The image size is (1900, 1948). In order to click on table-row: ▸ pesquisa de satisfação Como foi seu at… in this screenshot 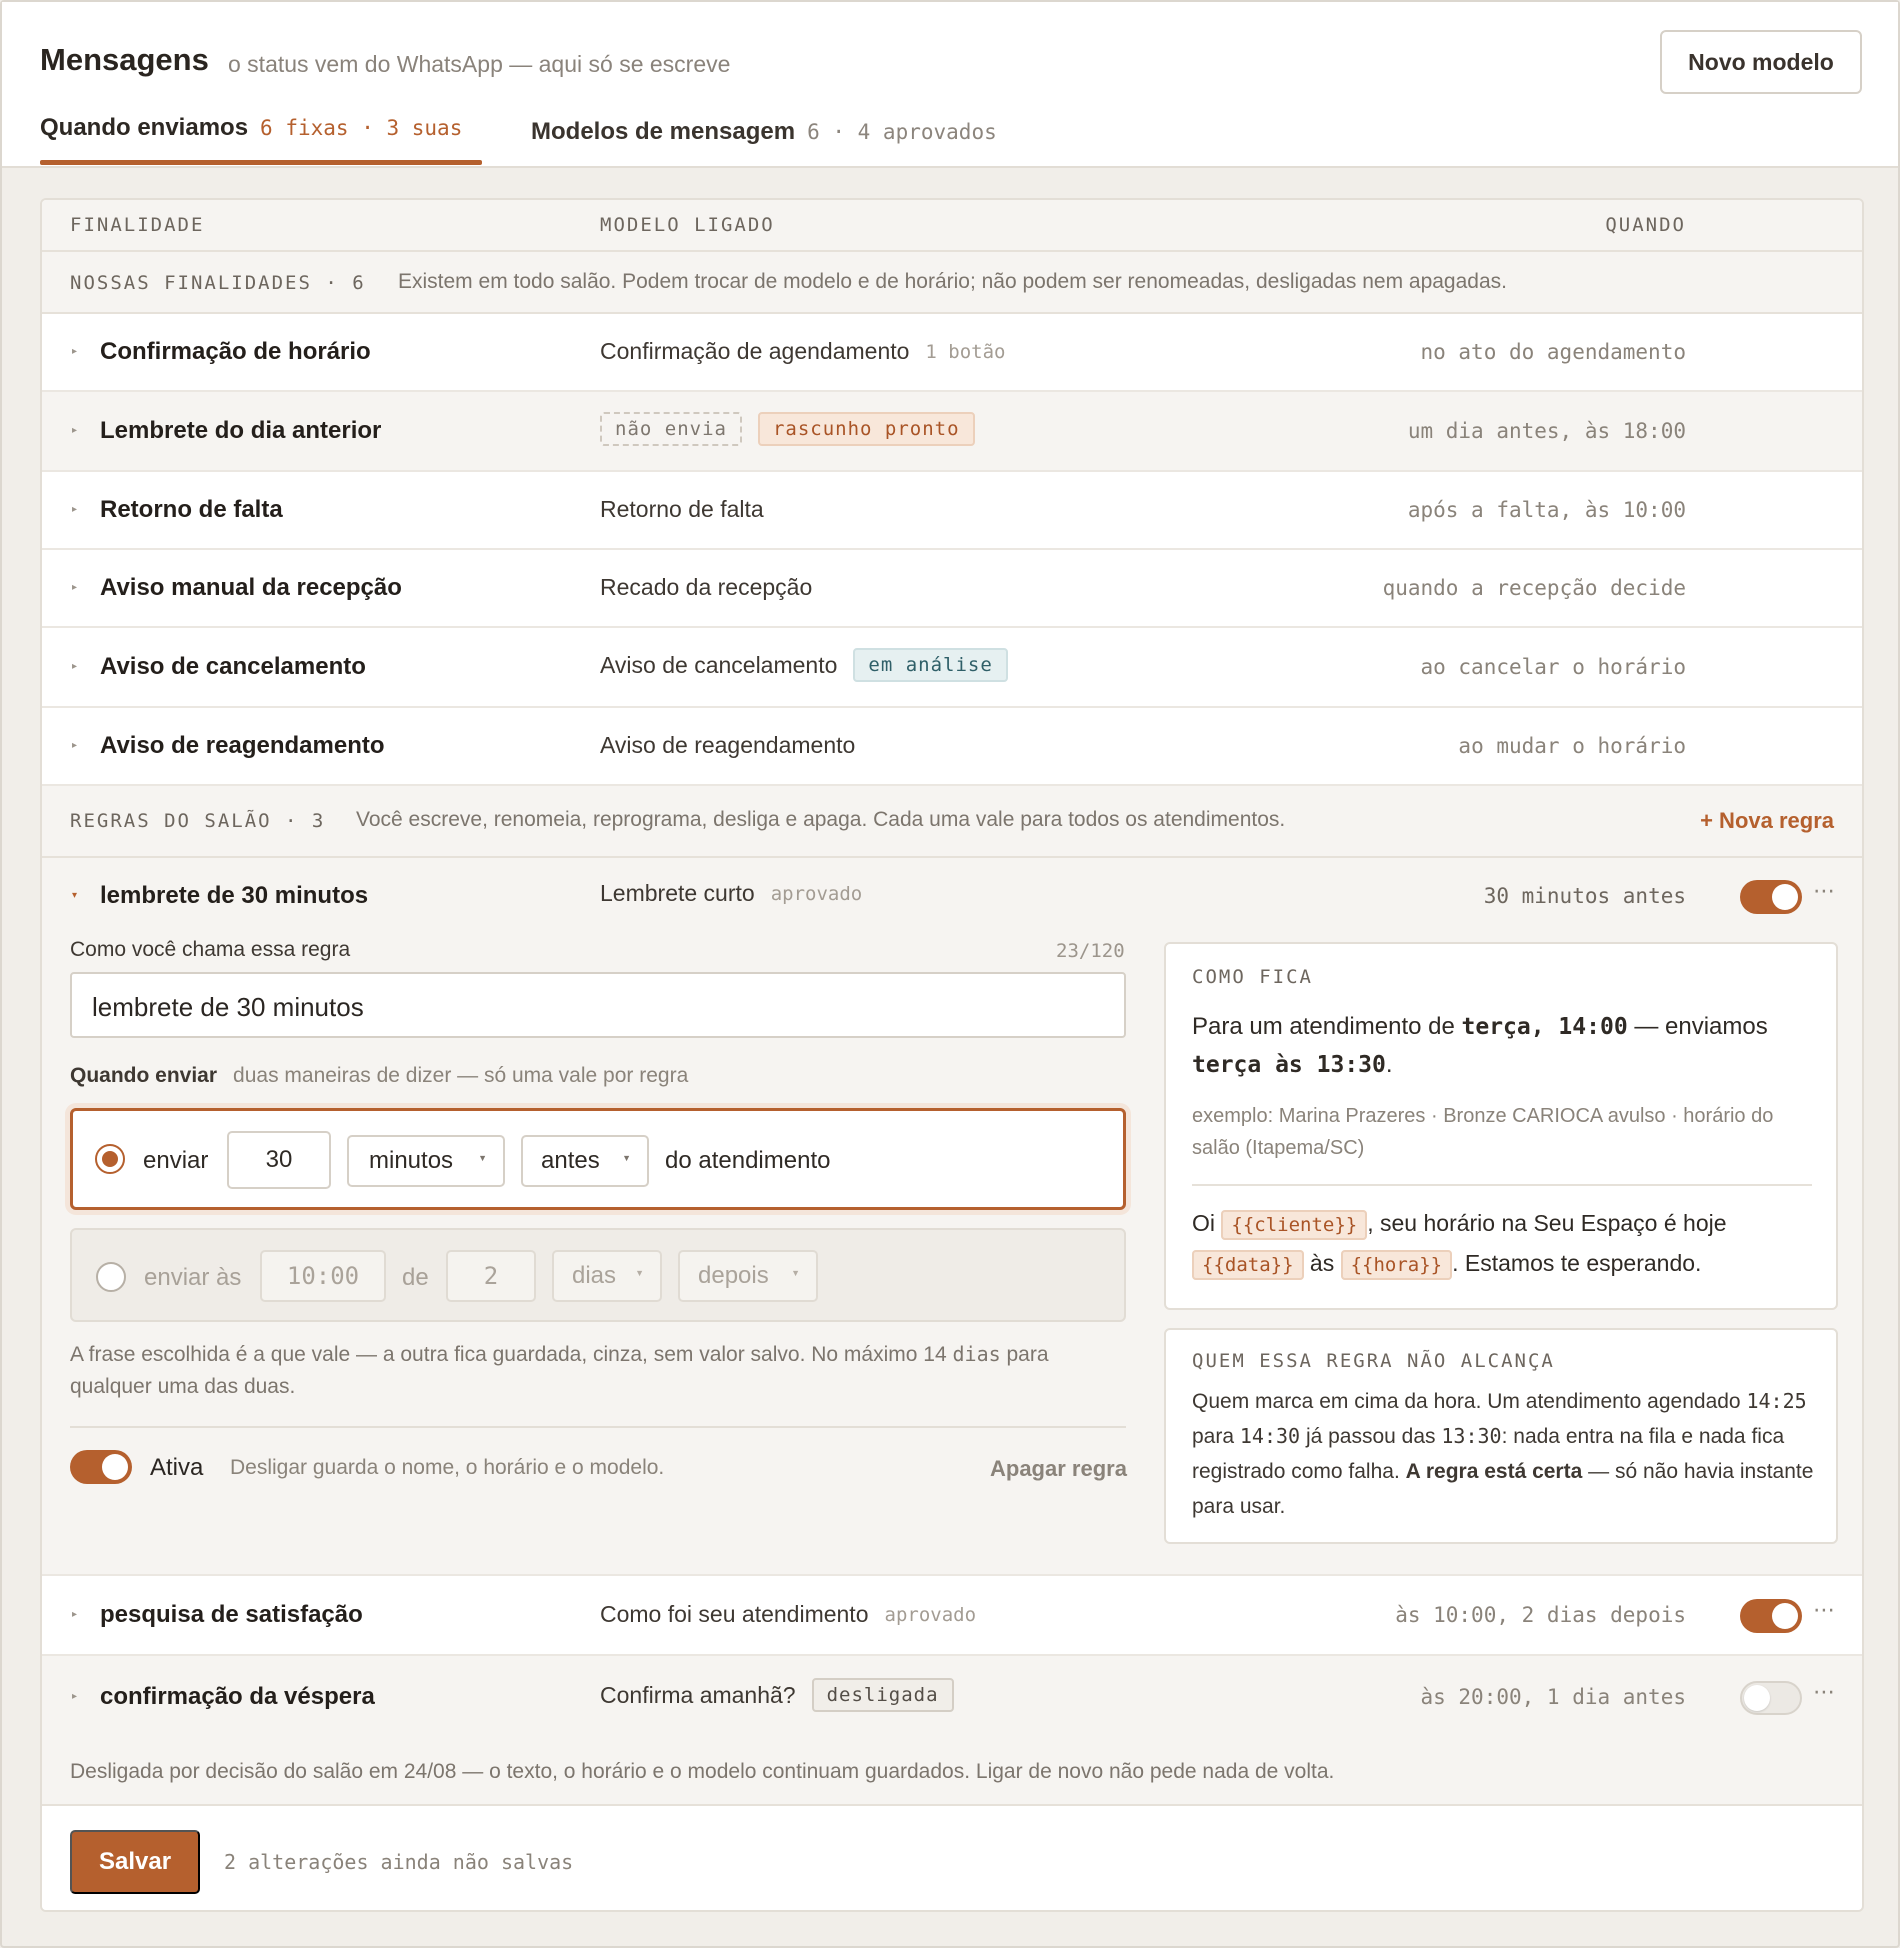, I will do `click(952, 1616)`.